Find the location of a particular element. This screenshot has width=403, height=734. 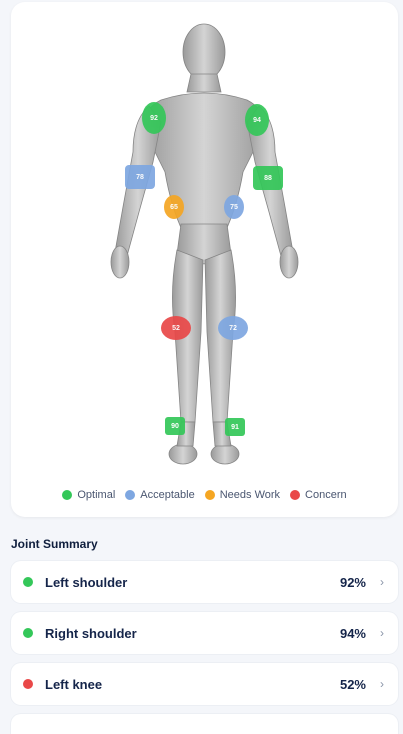

right-elbow-value: 88 is located at coordinates (268, 178).